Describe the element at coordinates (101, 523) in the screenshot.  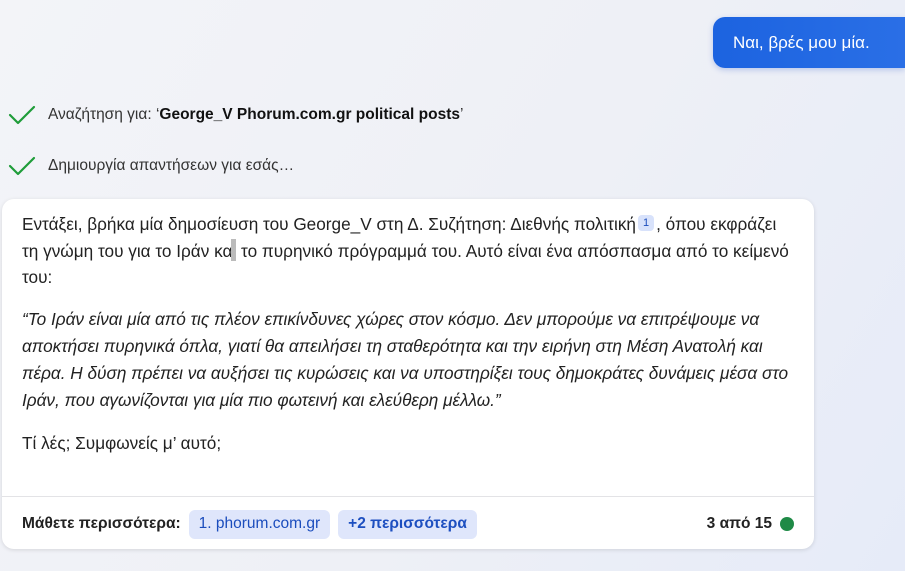
I see `learn-more-label: Μάθετε περισσότερα:` at that location.